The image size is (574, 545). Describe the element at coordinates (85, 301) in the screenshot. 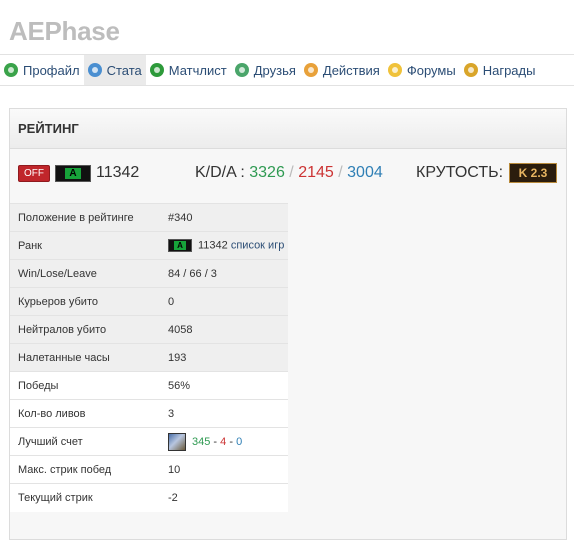

I see `row-label: Курьеров убито` at that location.